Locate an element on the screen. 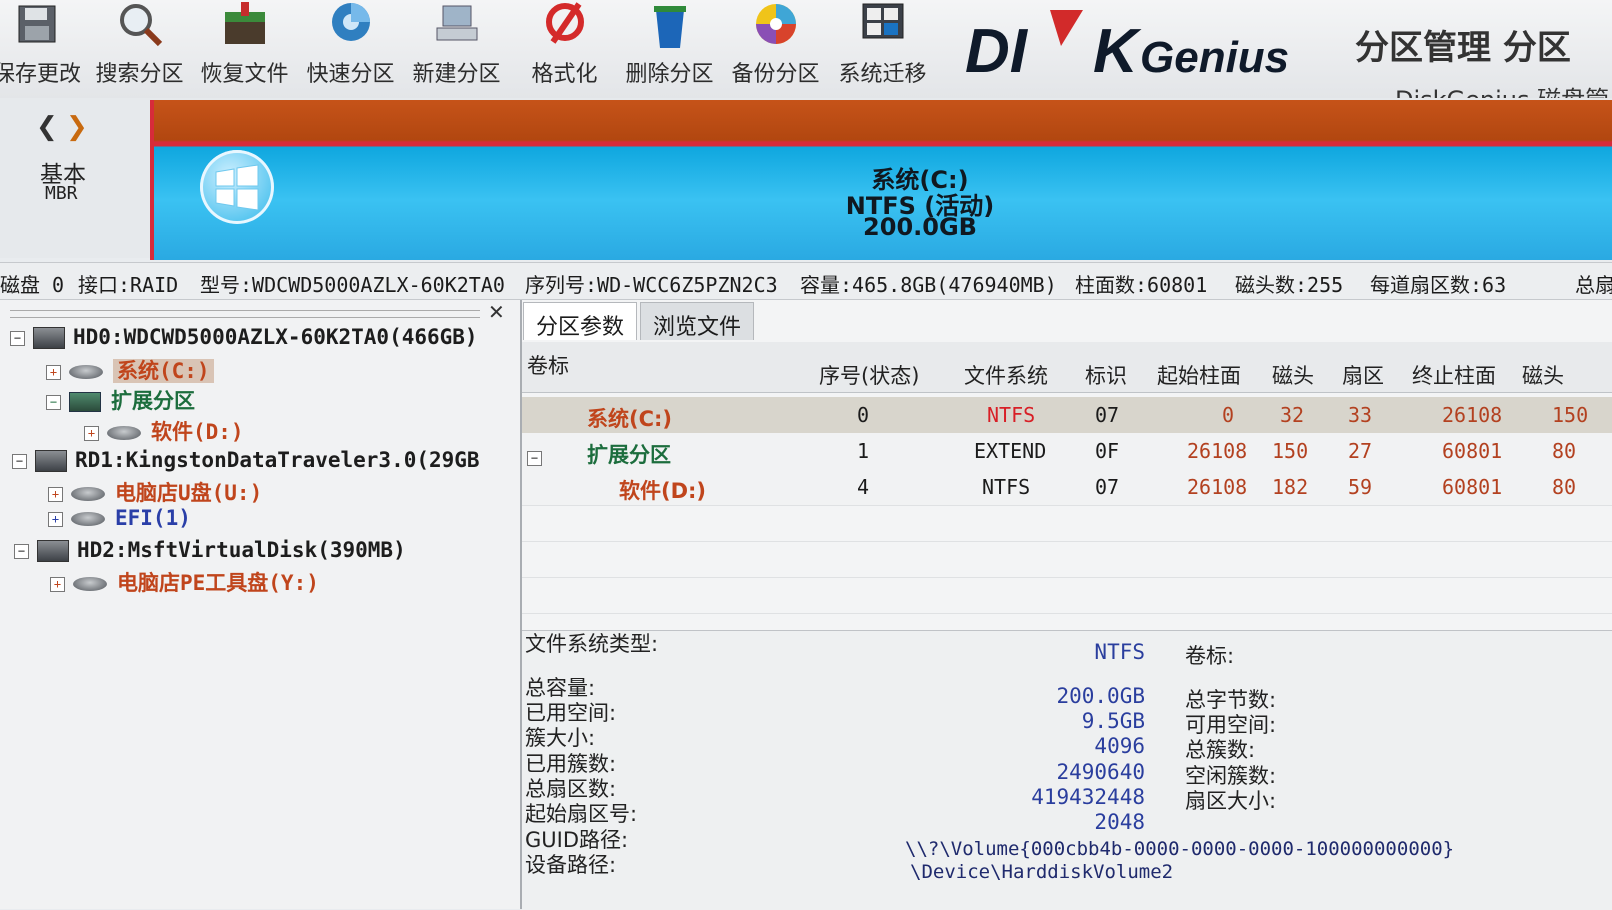  format-icon is located at coordinates (564, 23).